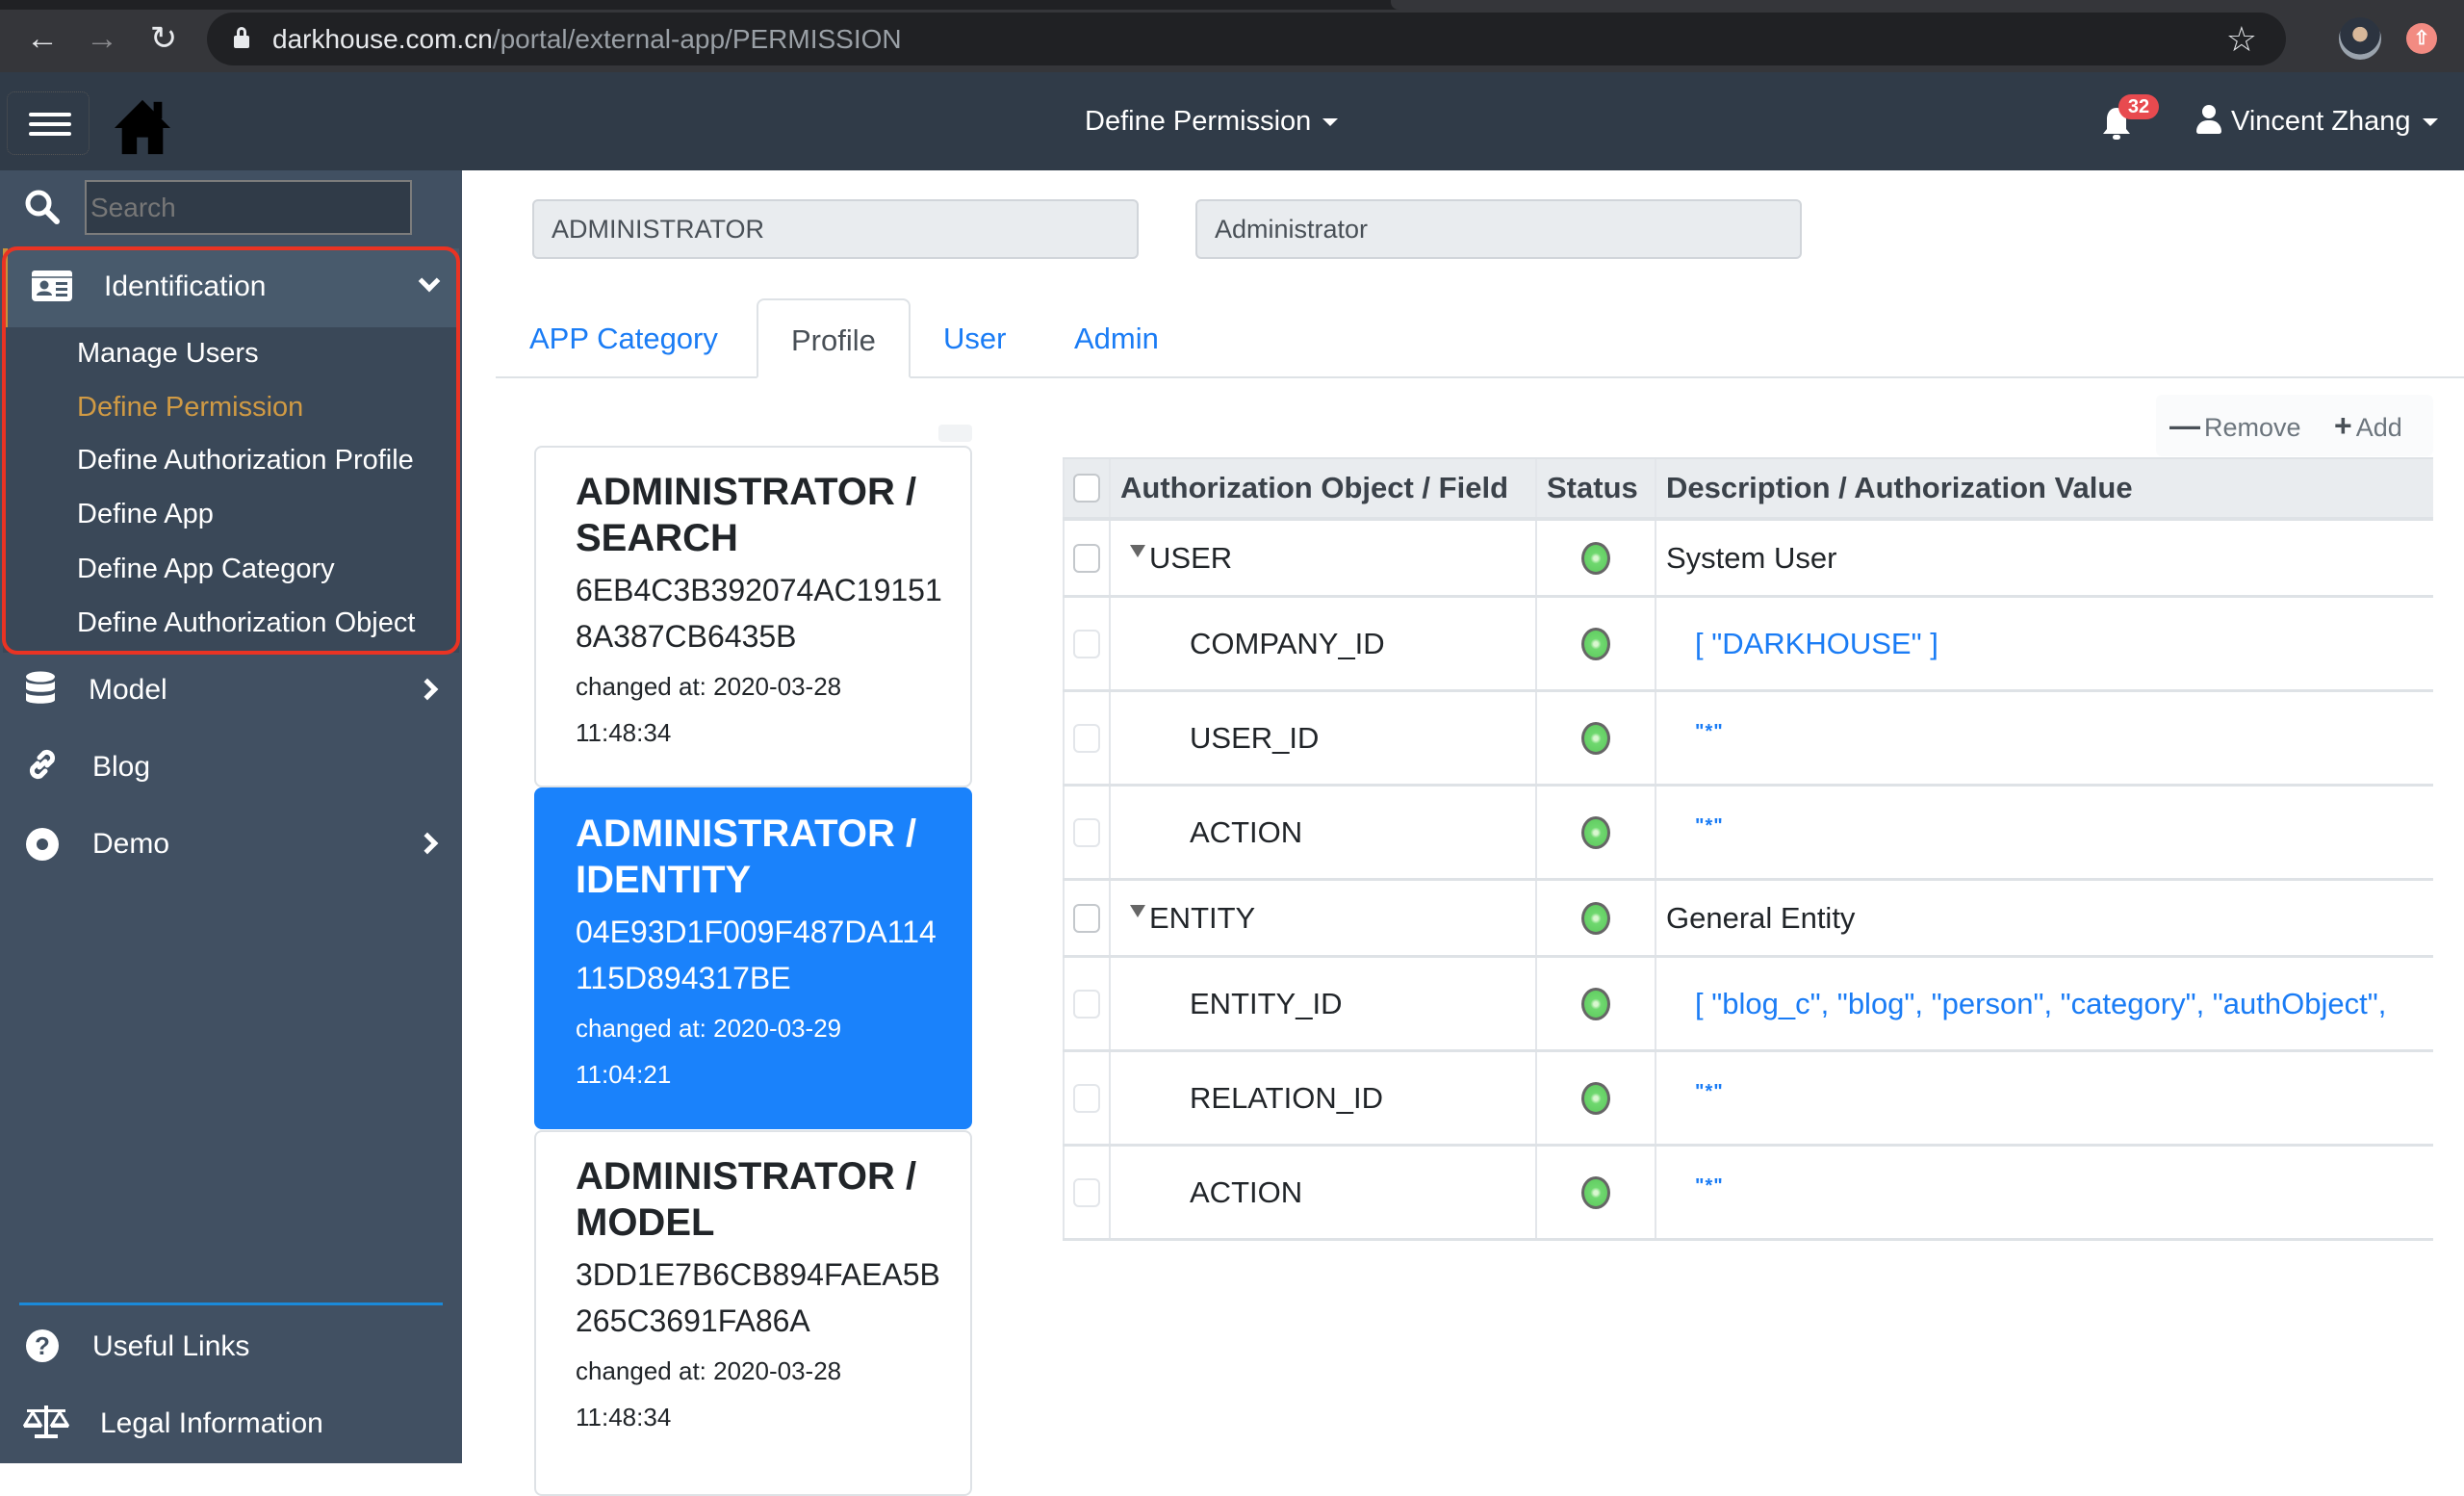  I want to click on profile-changed-at: changed at: 2020-03-29 11:04:21, so click(709, 1051).